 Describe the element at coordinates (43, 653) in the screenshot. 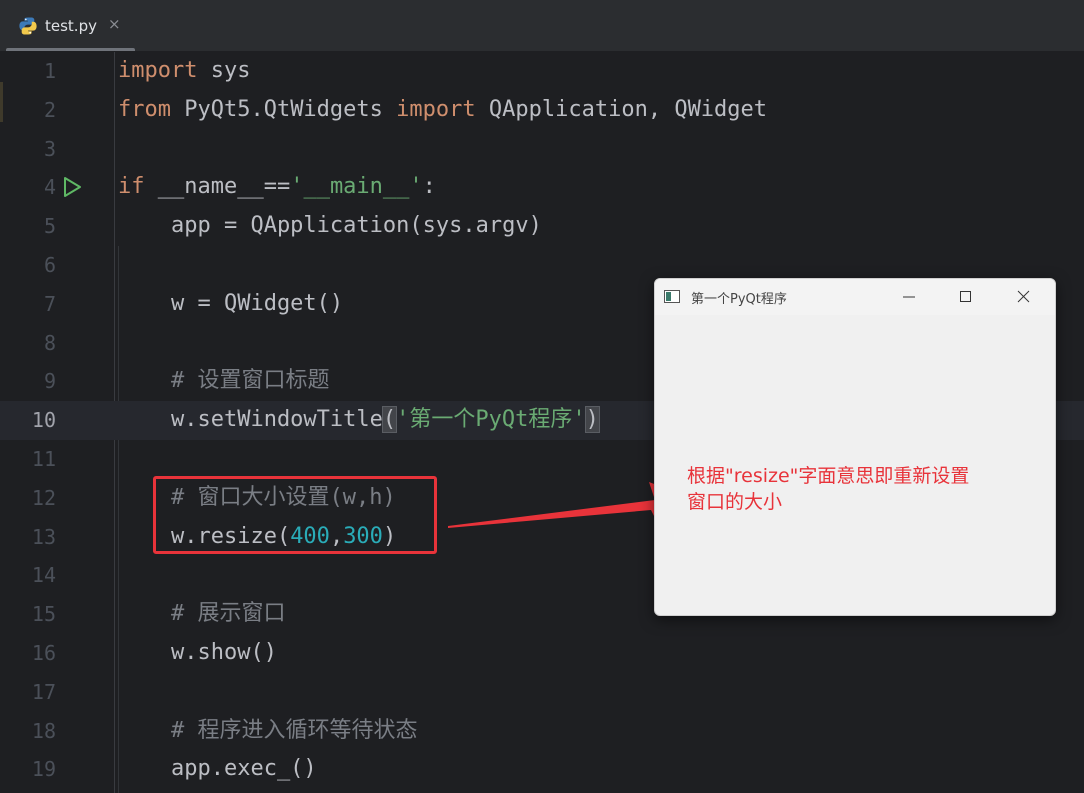

I see `line-number: 16` at that location.